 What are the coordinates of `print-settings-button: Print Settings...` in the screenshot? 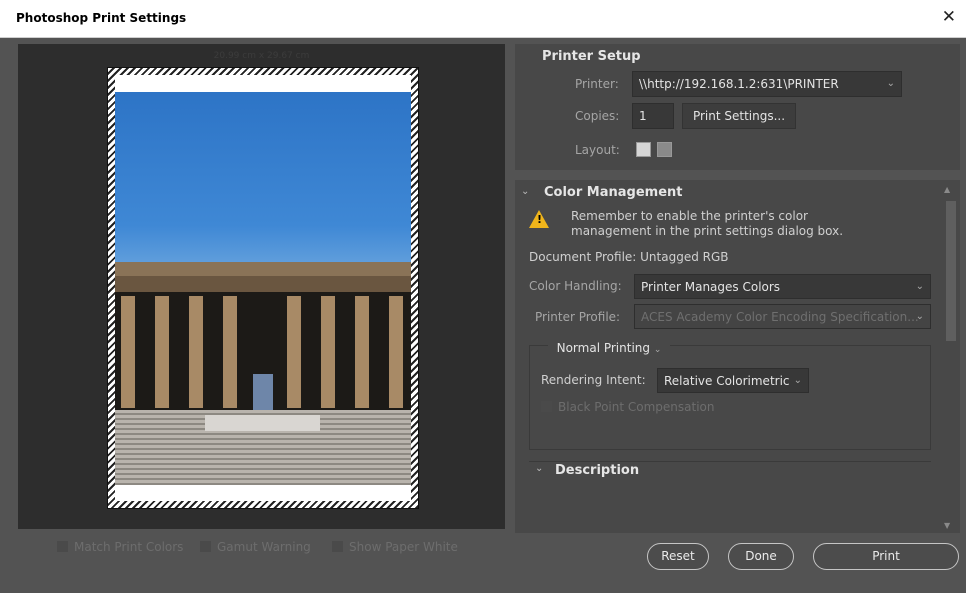 It's located at (739, 116).